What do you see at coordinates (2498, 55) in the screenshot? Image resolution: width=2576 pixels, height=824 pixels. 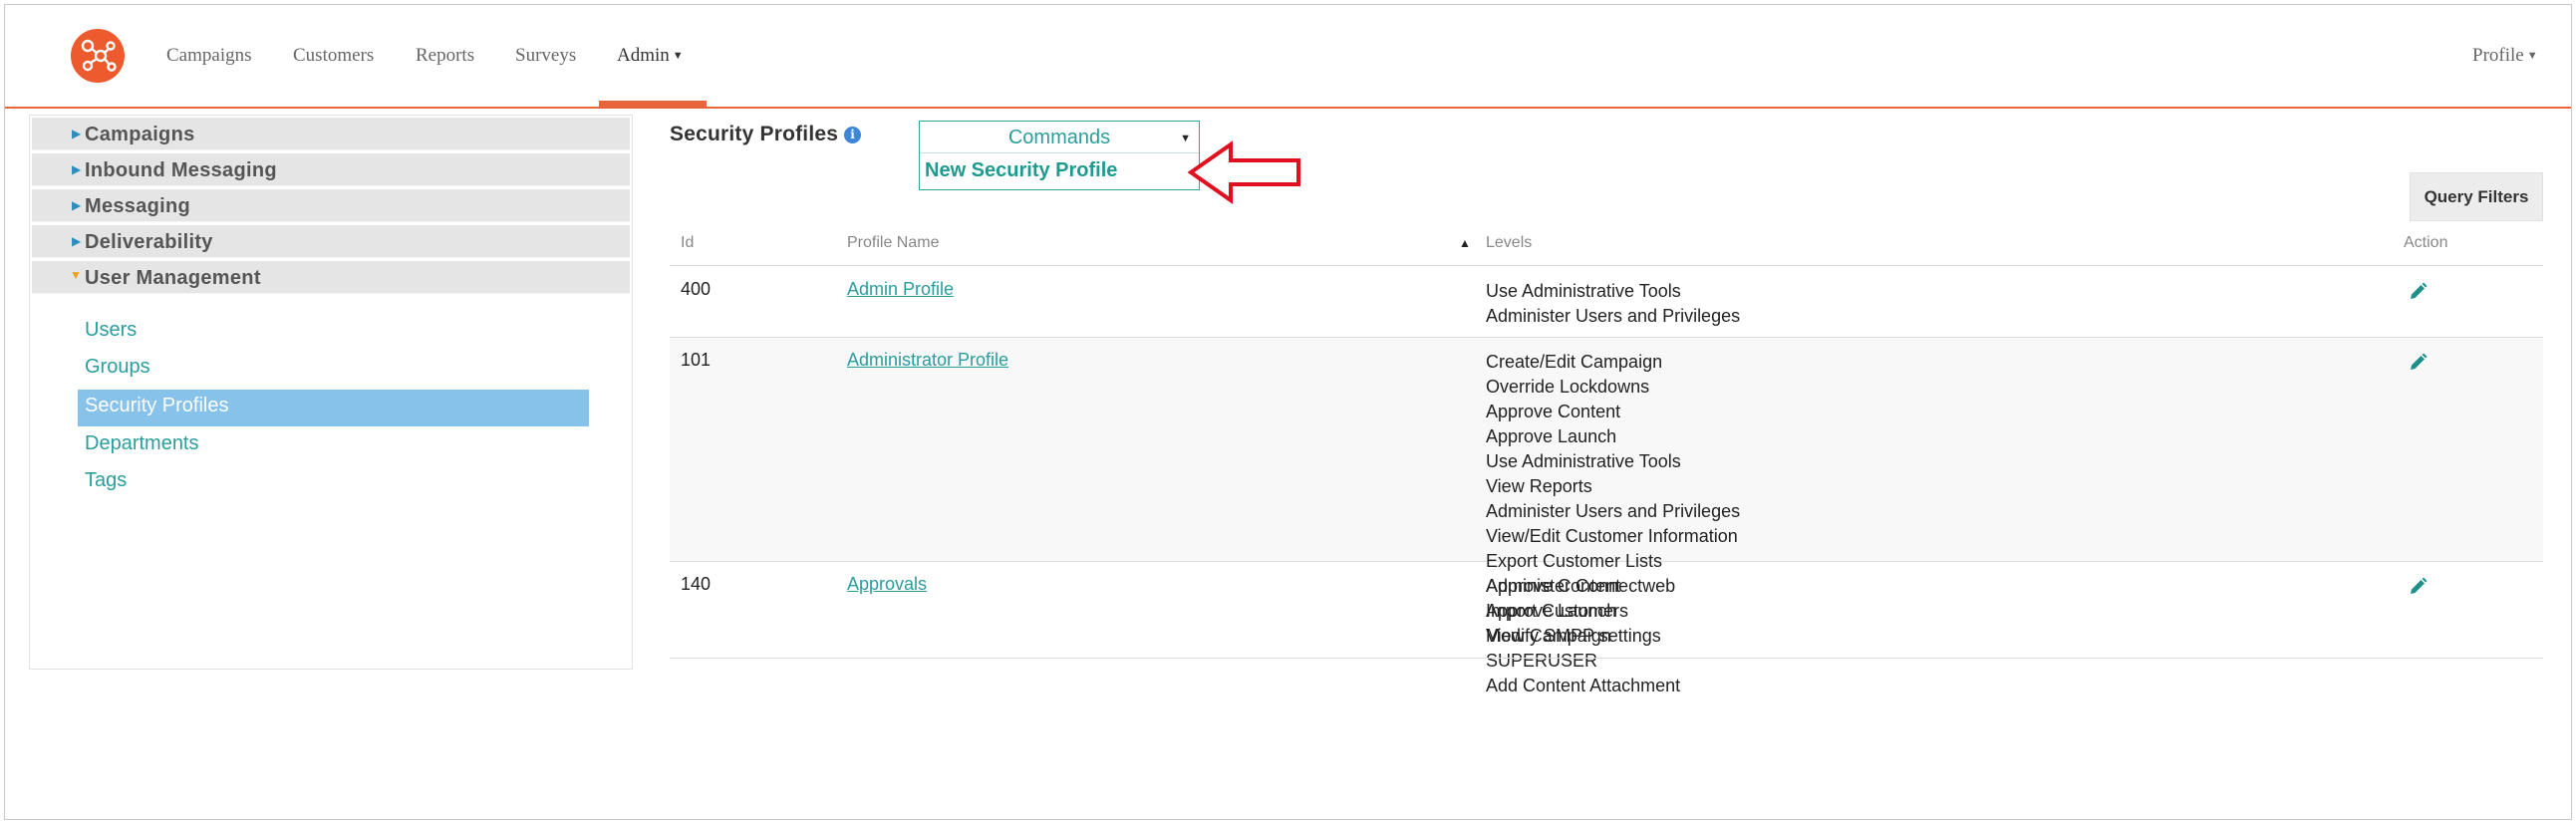 I see `nav-profile-label: Profile` at bounding box center [2498, 55].